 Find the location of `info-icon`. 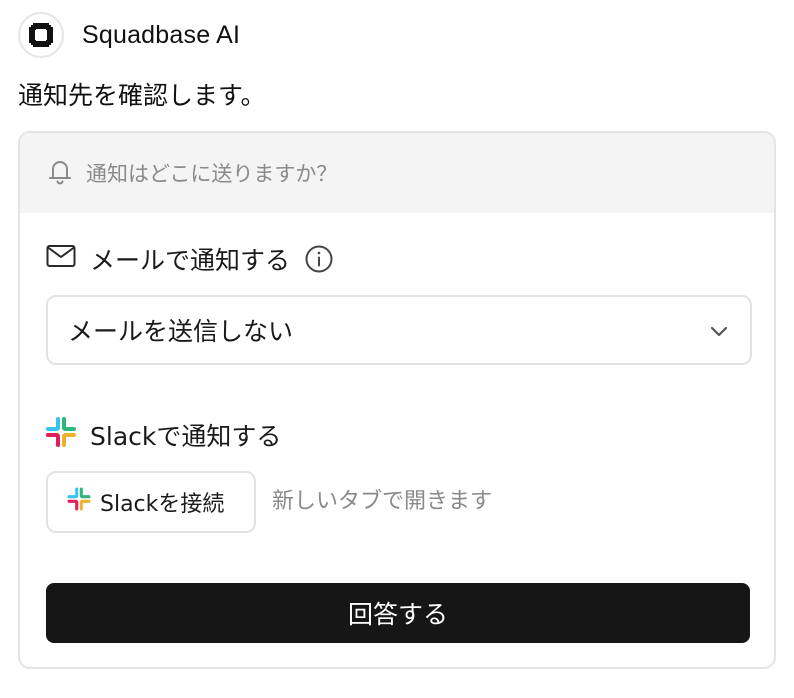

info-icon is located at coordinates (319, 259).